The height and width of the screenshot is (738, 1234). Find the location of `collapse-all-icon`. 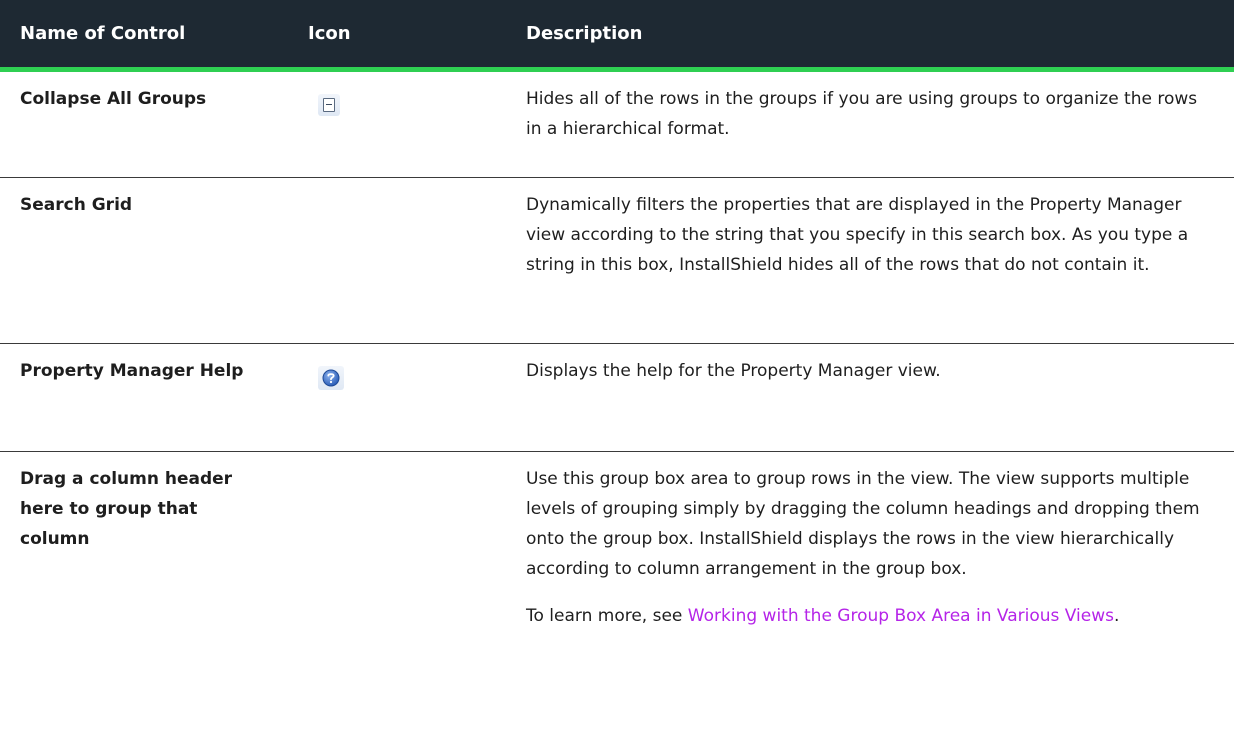

collapse-all-icon is located at coordinates (329, 104).